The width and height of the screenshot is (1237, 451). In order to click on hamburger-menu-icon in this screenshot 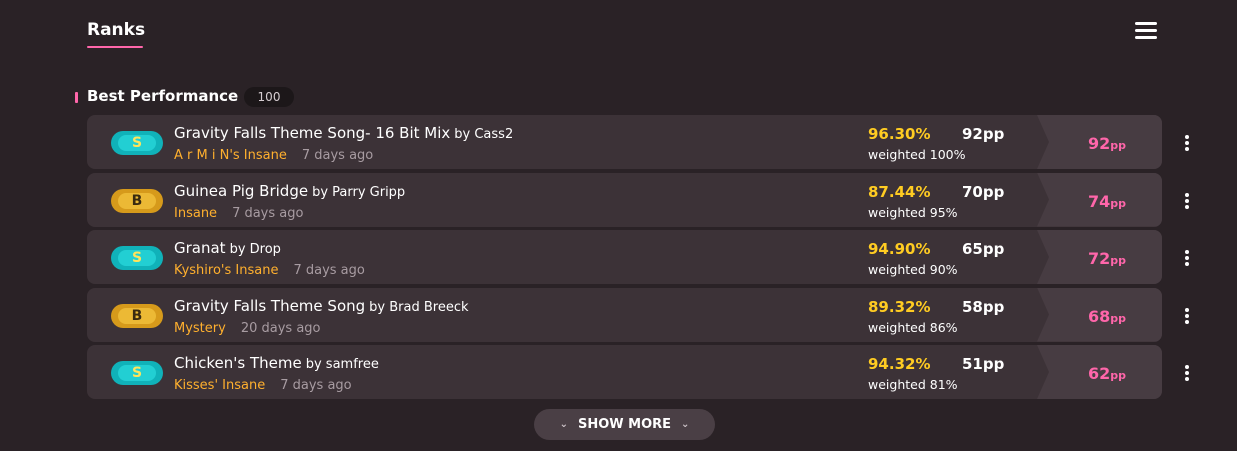, I will do `click(1147, 32)`.